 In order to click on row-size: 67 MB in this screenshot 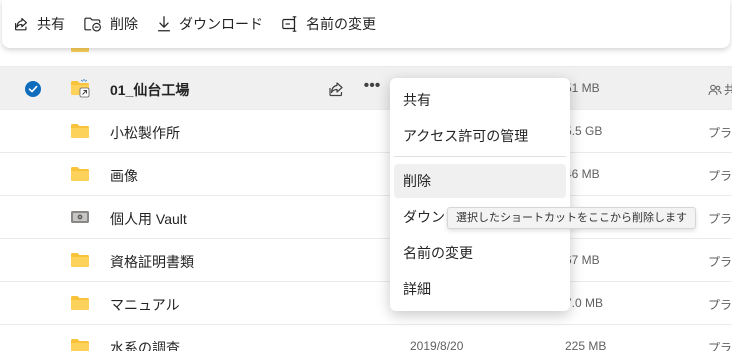, I will do `click(582, 260)`.